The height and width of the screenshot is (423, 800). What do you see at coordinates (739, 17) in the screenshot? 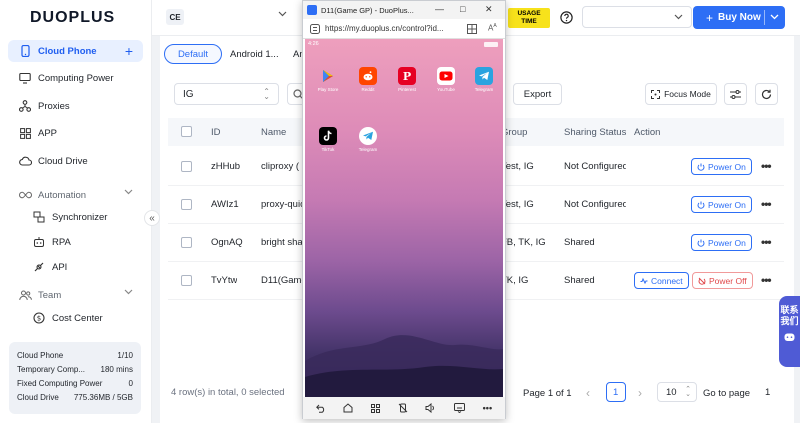
I see `buy-now-button: + Buy Now` at bounding box center [739, 17].